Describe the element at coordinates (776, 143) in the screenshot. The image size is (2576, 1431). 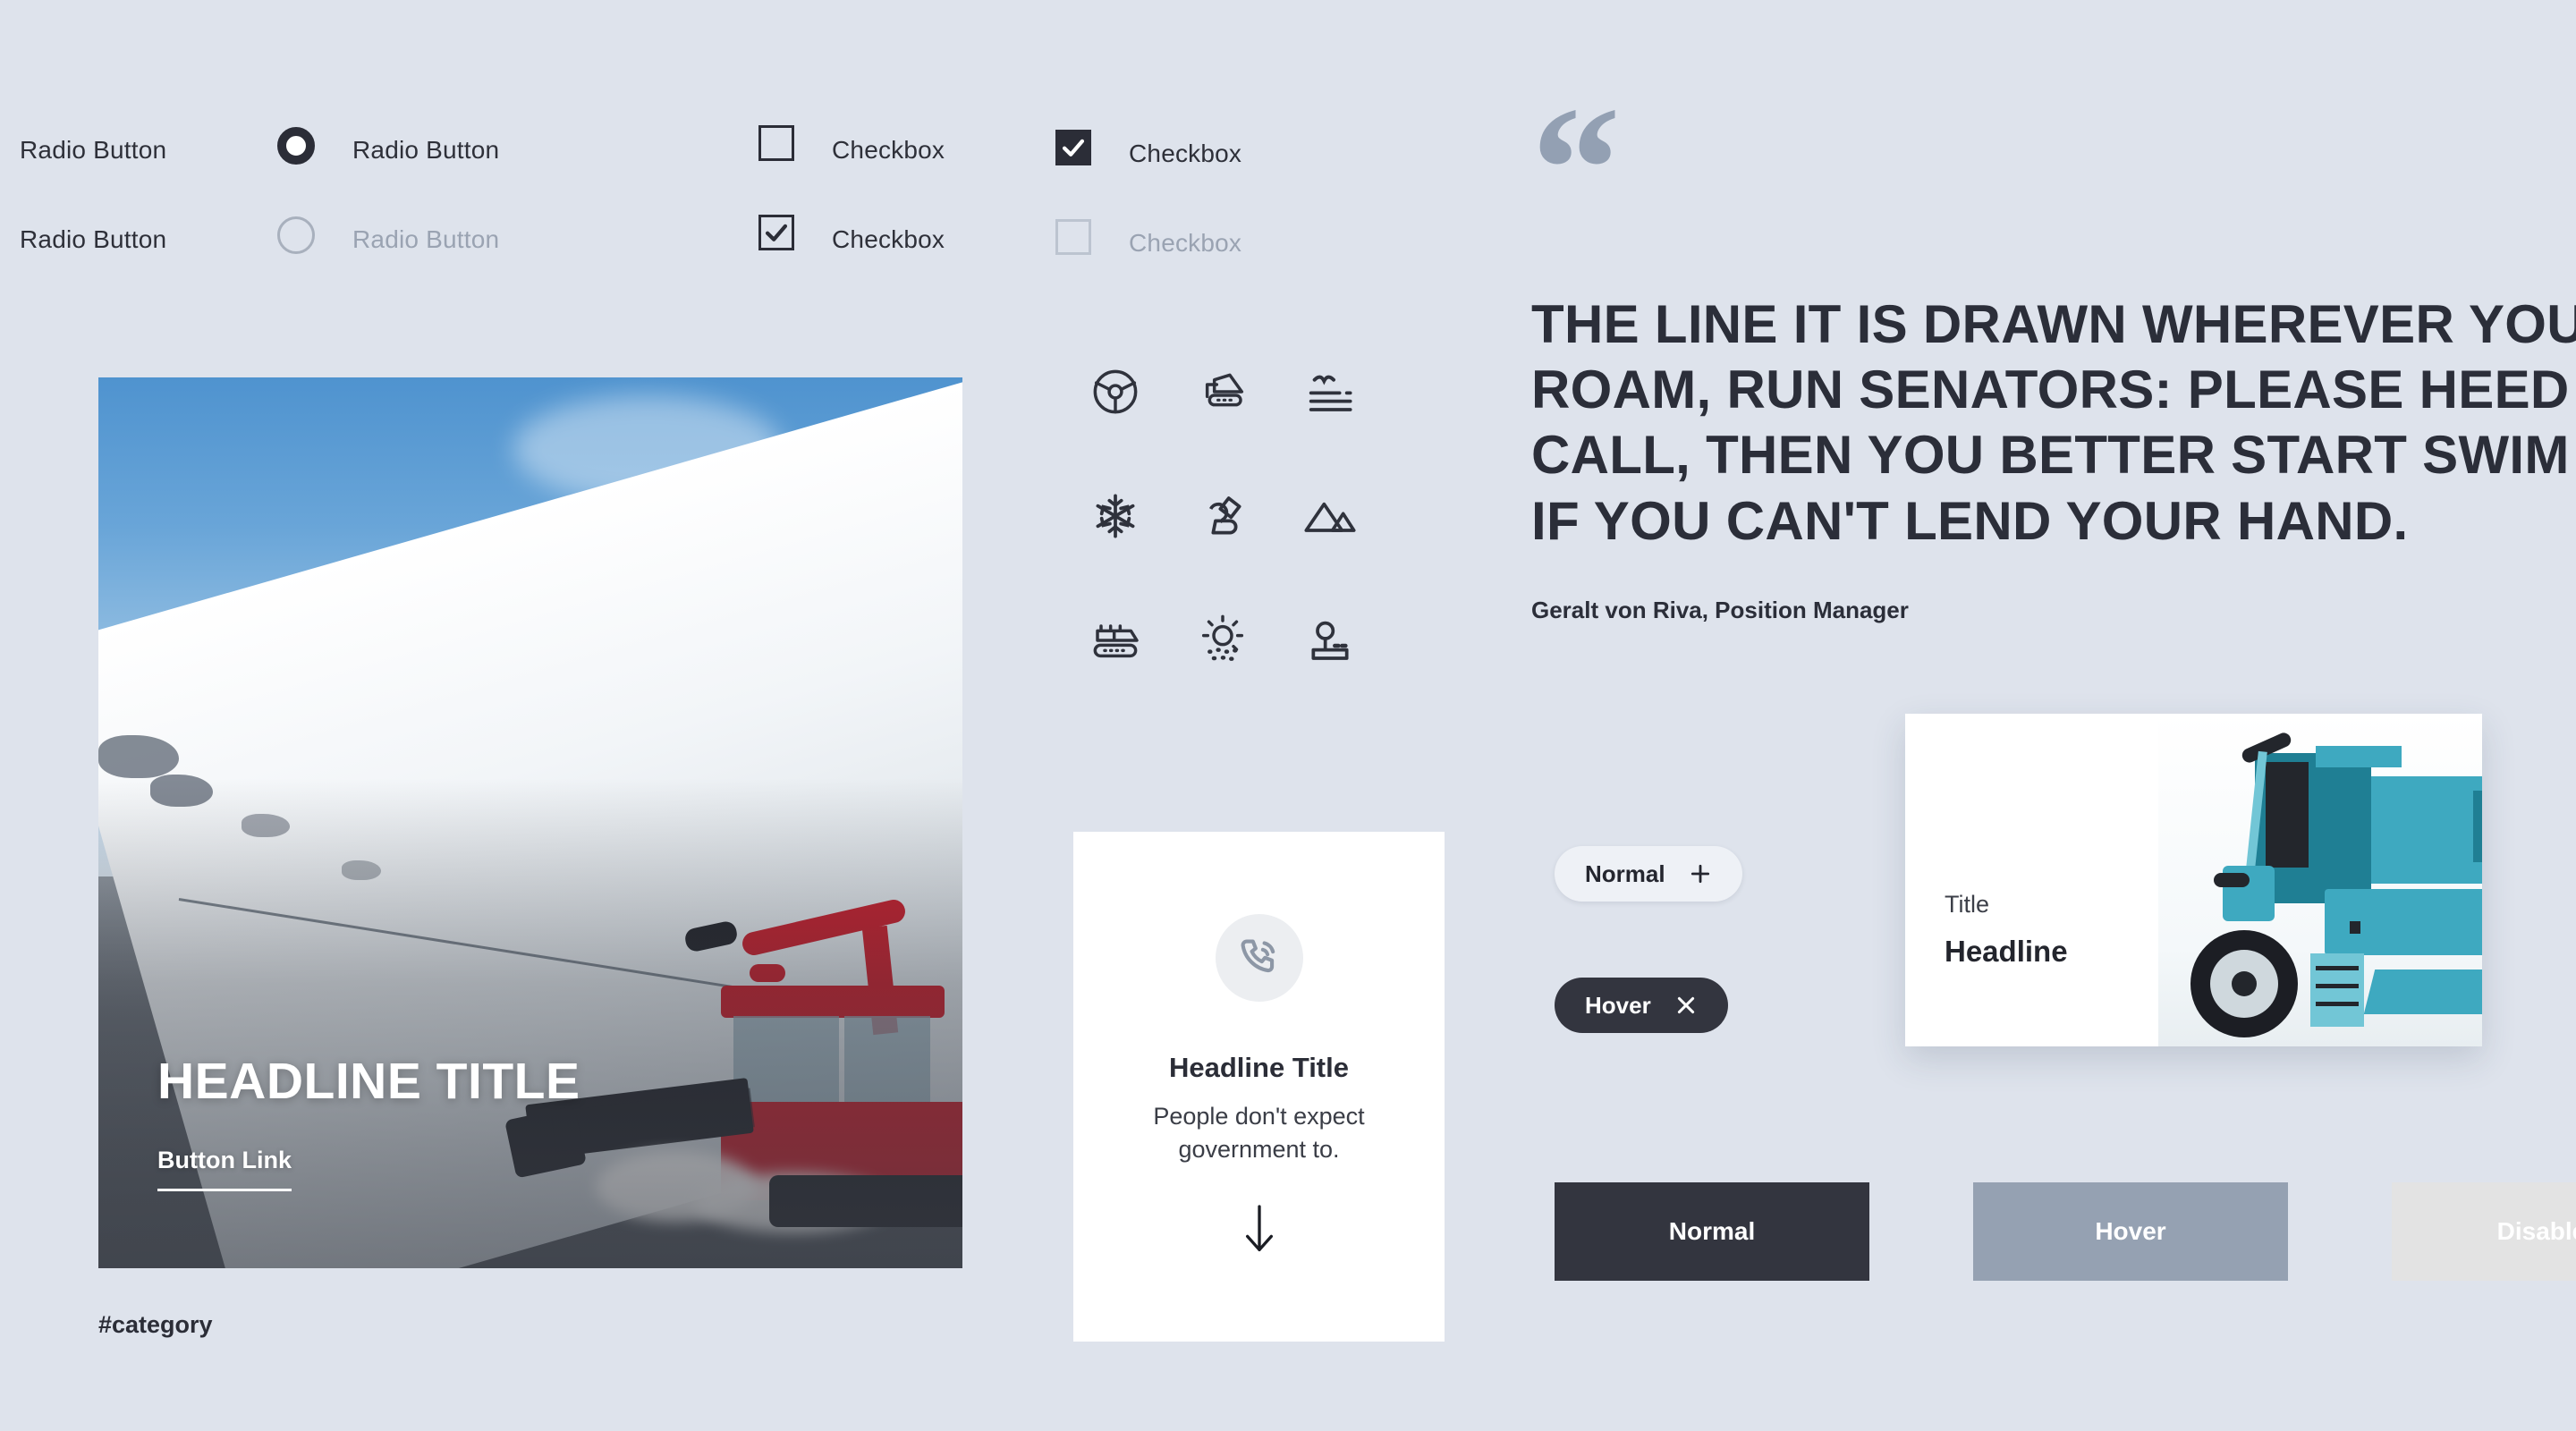
I see `checkbox-unchecked` at that location.